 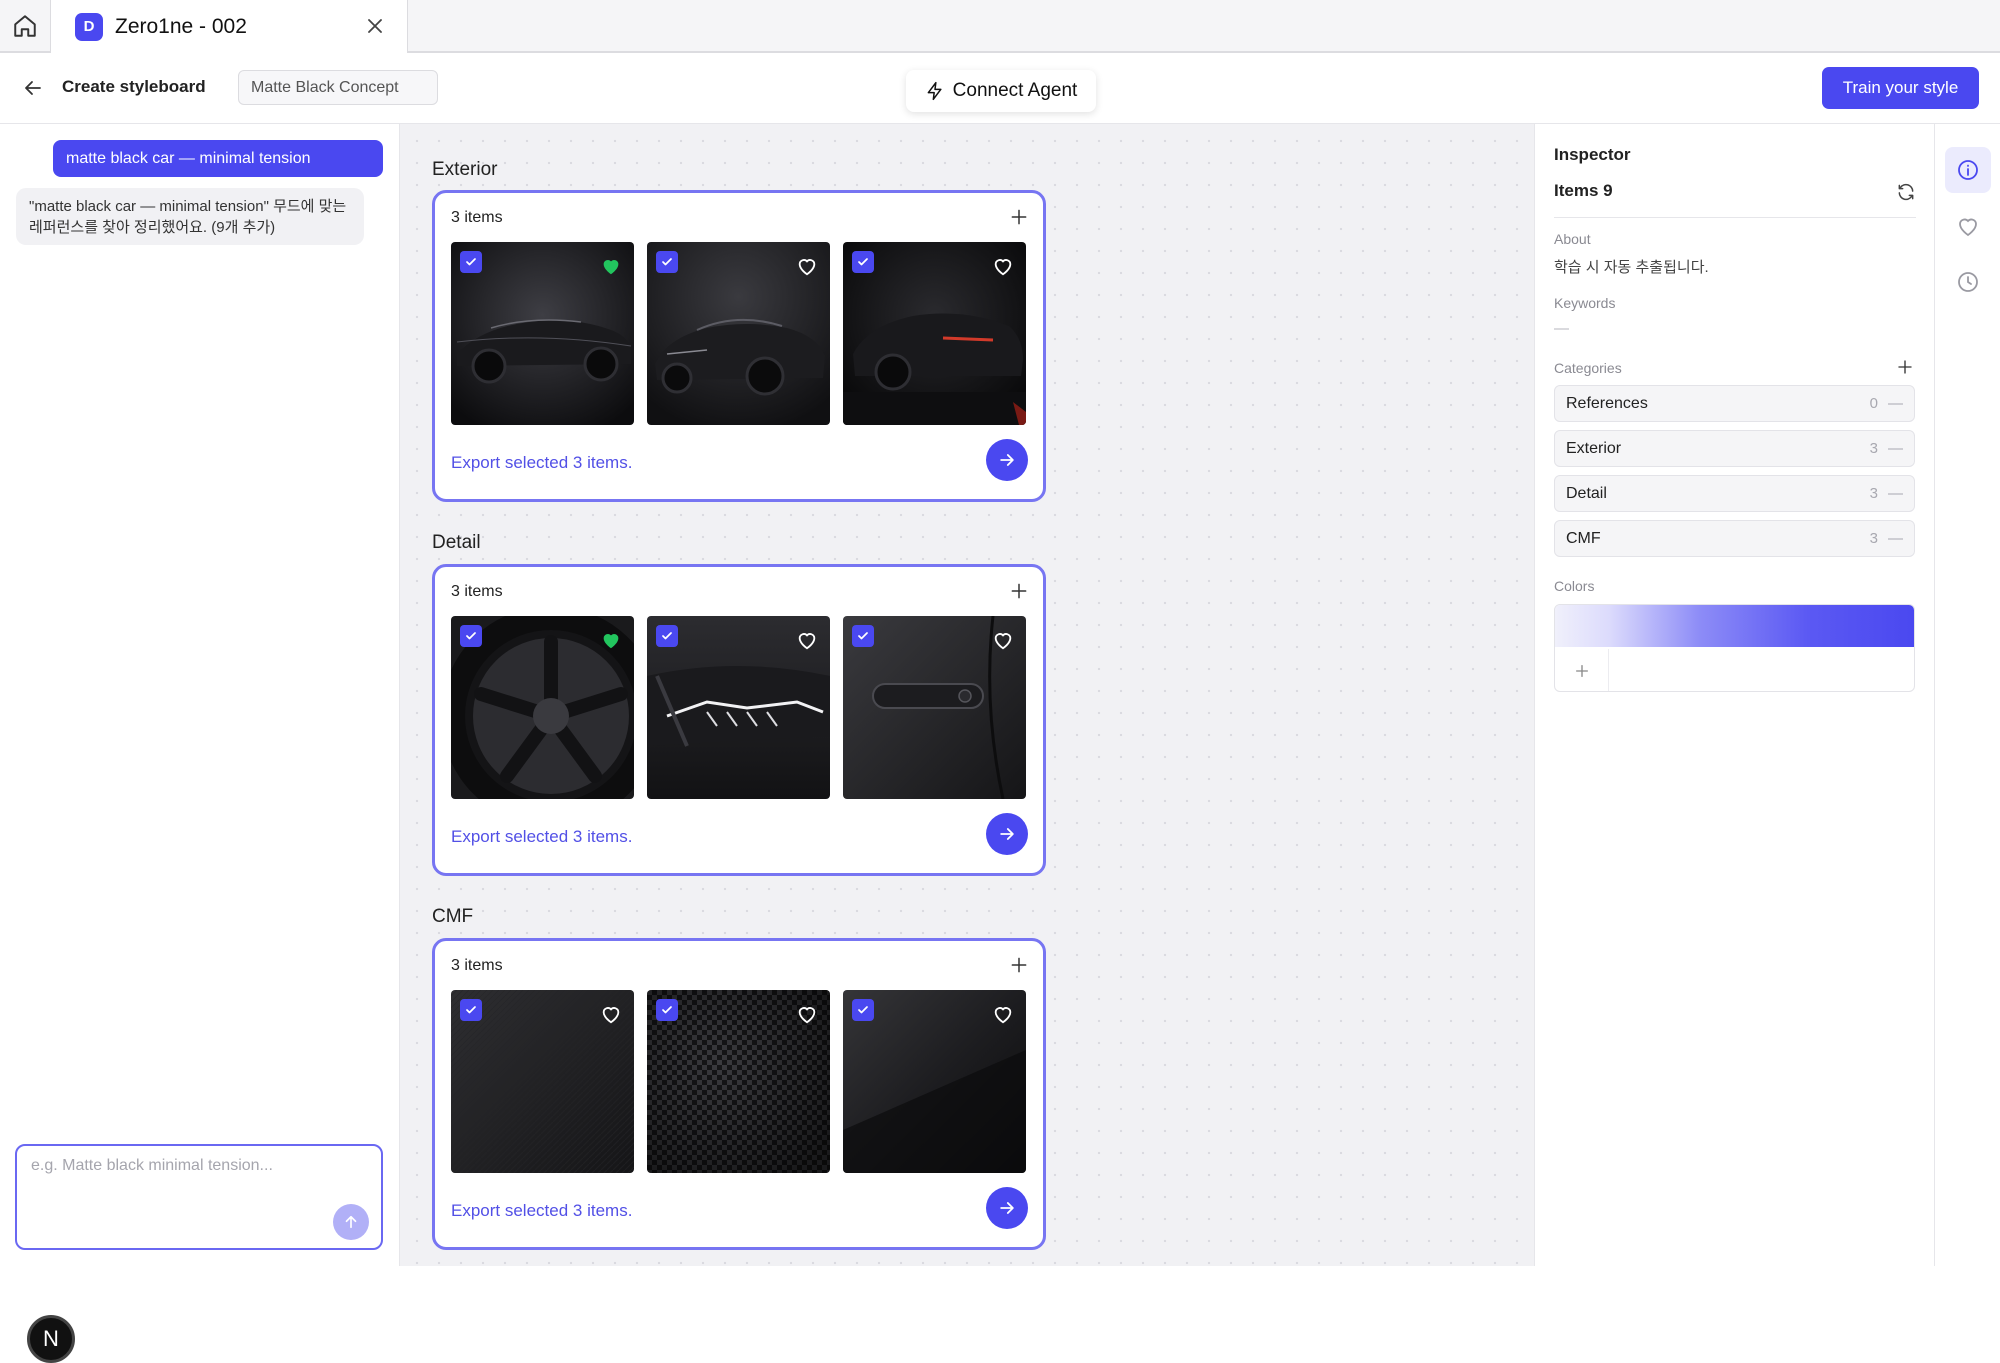 I want to click on colors-box, so click(x=1734, y=648).